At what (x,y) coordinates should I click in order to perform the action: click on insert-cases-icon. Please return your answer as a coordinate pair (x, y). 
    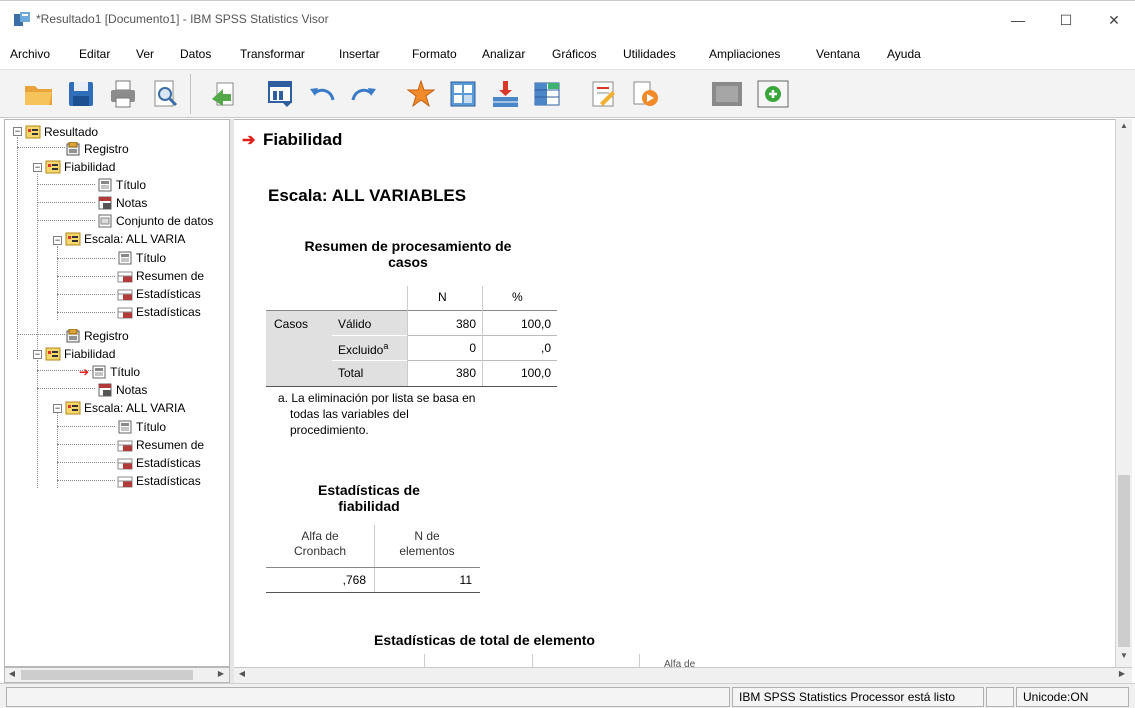
    Looking at the image, I should click on (505, 94).